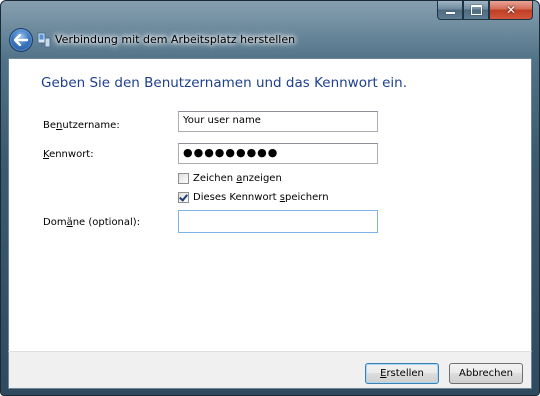 The image size is (540, 396). What do you see at coordinates (278, 153) in the screenshot?
I see `password-field: ●●●●●●●●●` at bounding box center [278, 153].